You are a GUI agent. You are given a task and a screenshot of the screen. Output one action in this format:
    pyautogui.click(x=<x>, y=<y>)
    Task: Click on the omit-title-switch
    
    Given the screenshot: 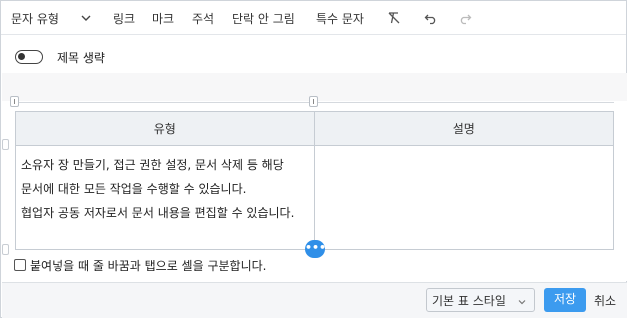 What is the action you would take?
    pyautogui.click(x=29, y=57)
    